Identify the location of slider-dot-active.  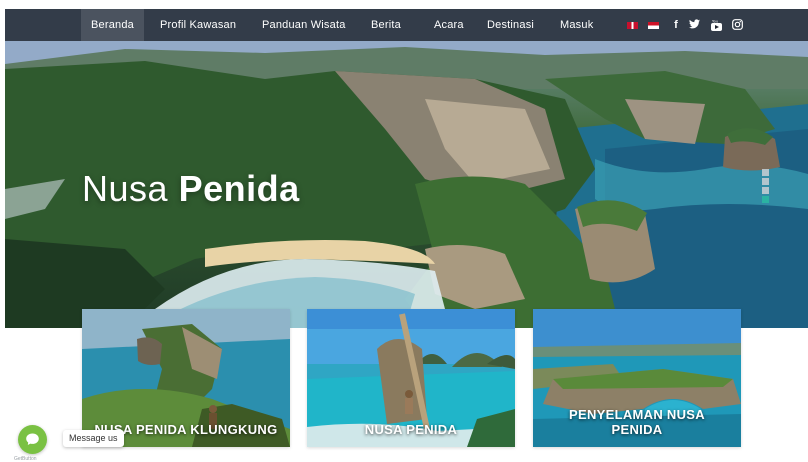
(765, 199).